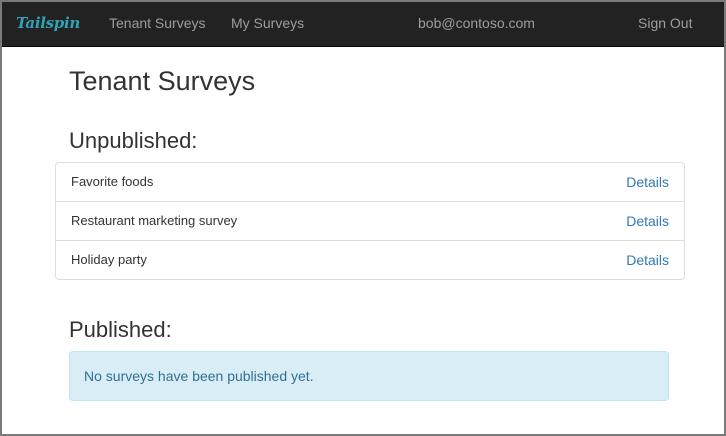  What do you see at coordinates (476, 23) in the screenshot?
I see `user-email: bob@contoso.com` at bounding box center [476, 23].